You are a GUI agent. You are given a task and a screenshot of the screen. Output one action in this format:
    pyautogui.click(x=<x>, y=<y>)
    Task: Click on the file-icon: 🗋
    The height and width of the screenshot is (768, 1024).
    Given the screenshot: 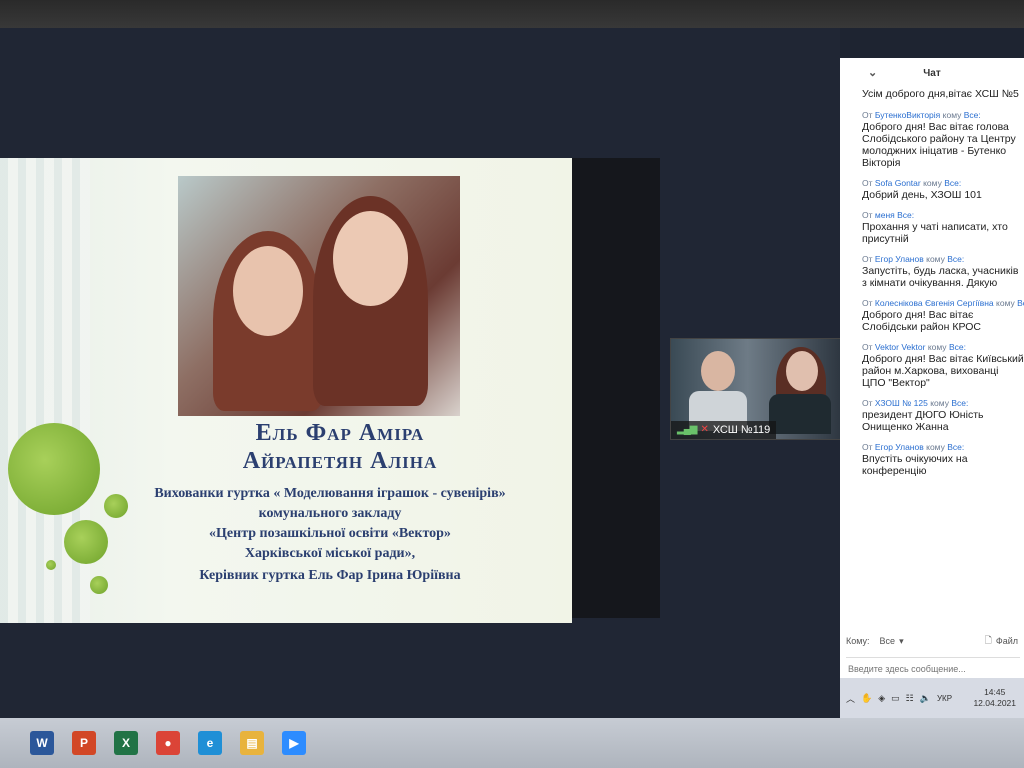 What is the action you would take?
    pyautogui.click(x=988, y=640)
    